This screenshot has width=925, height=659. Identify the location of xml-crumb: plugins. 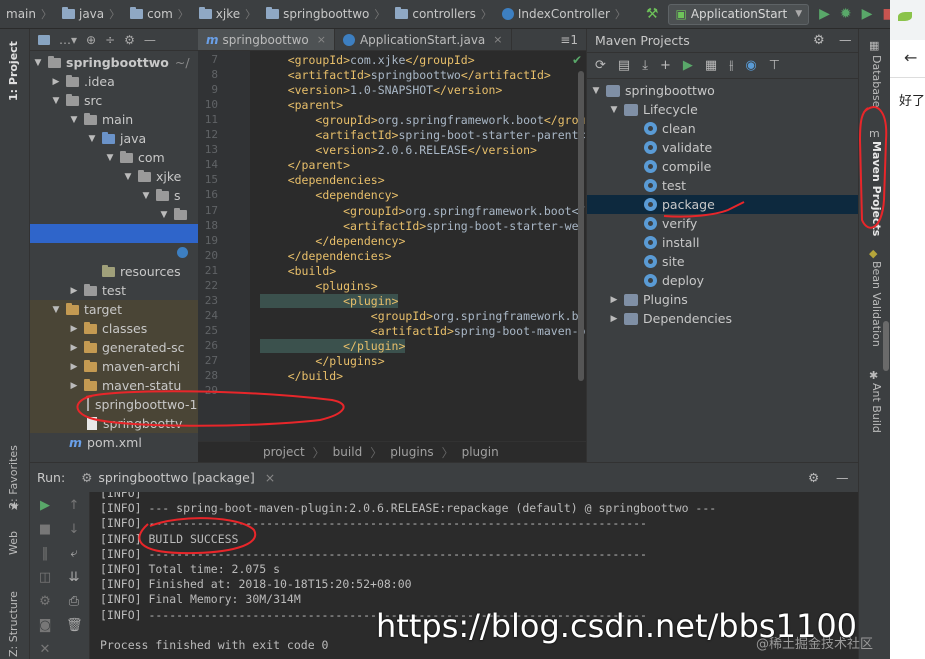
(411, 452).